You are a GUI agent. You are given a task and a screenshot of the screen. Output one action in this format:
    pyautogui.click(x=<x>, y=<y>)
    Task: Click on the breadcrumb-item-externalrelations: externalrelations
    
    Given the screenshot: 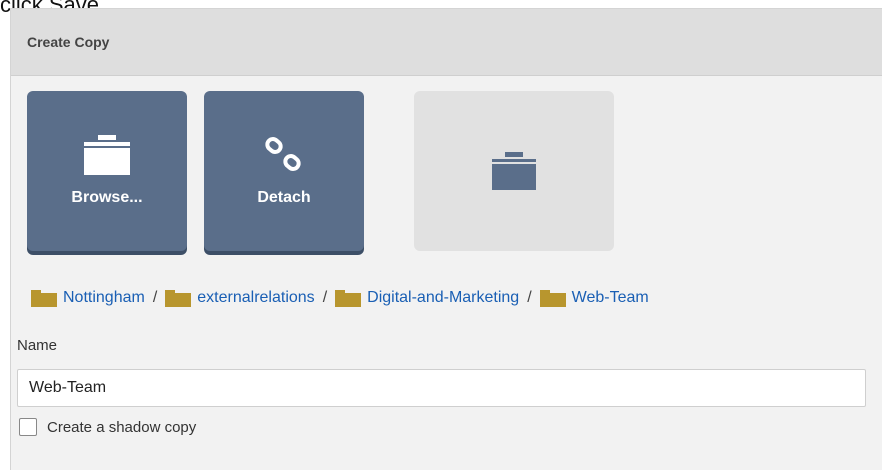 What is the action you would take?
    pyautogui.click(x=240, y=298)
    